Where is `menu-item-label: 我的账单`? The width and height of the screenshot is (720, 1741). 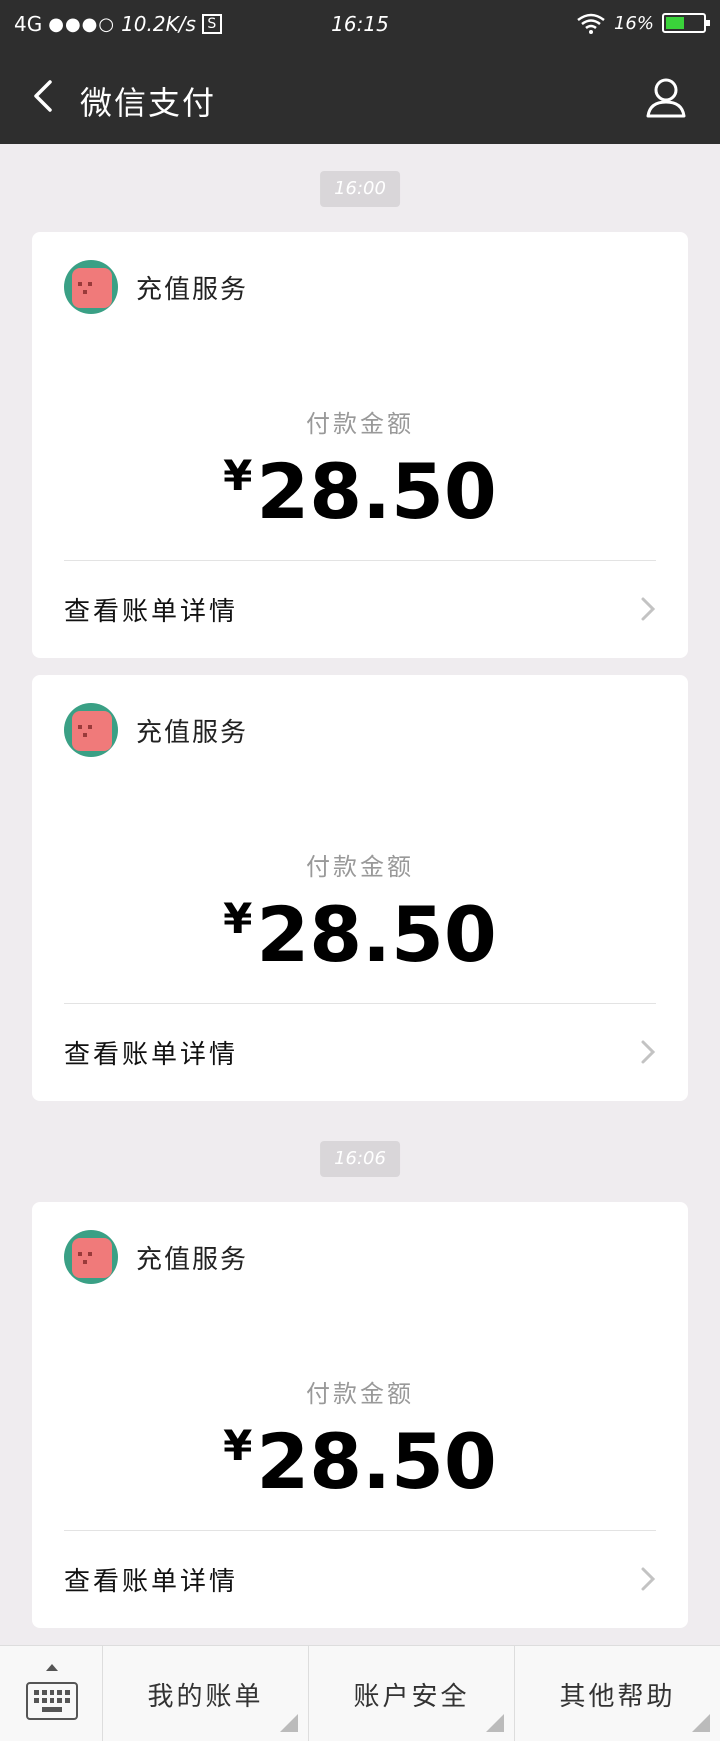
menu-item-label: 我的账单 is located at coordinates (205, 1696).